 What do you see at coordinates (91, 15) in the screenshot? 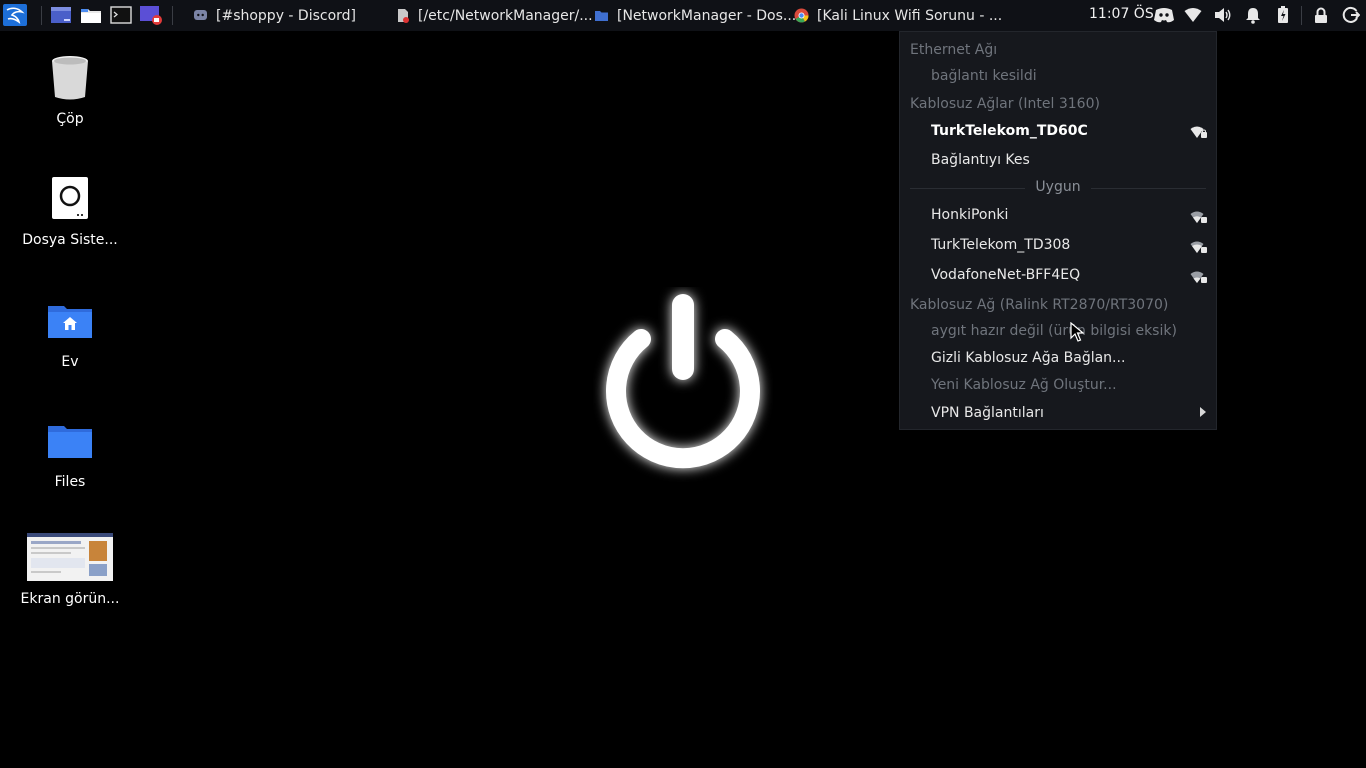
I see `file-manager-icon` at bounding box center [91, 15].